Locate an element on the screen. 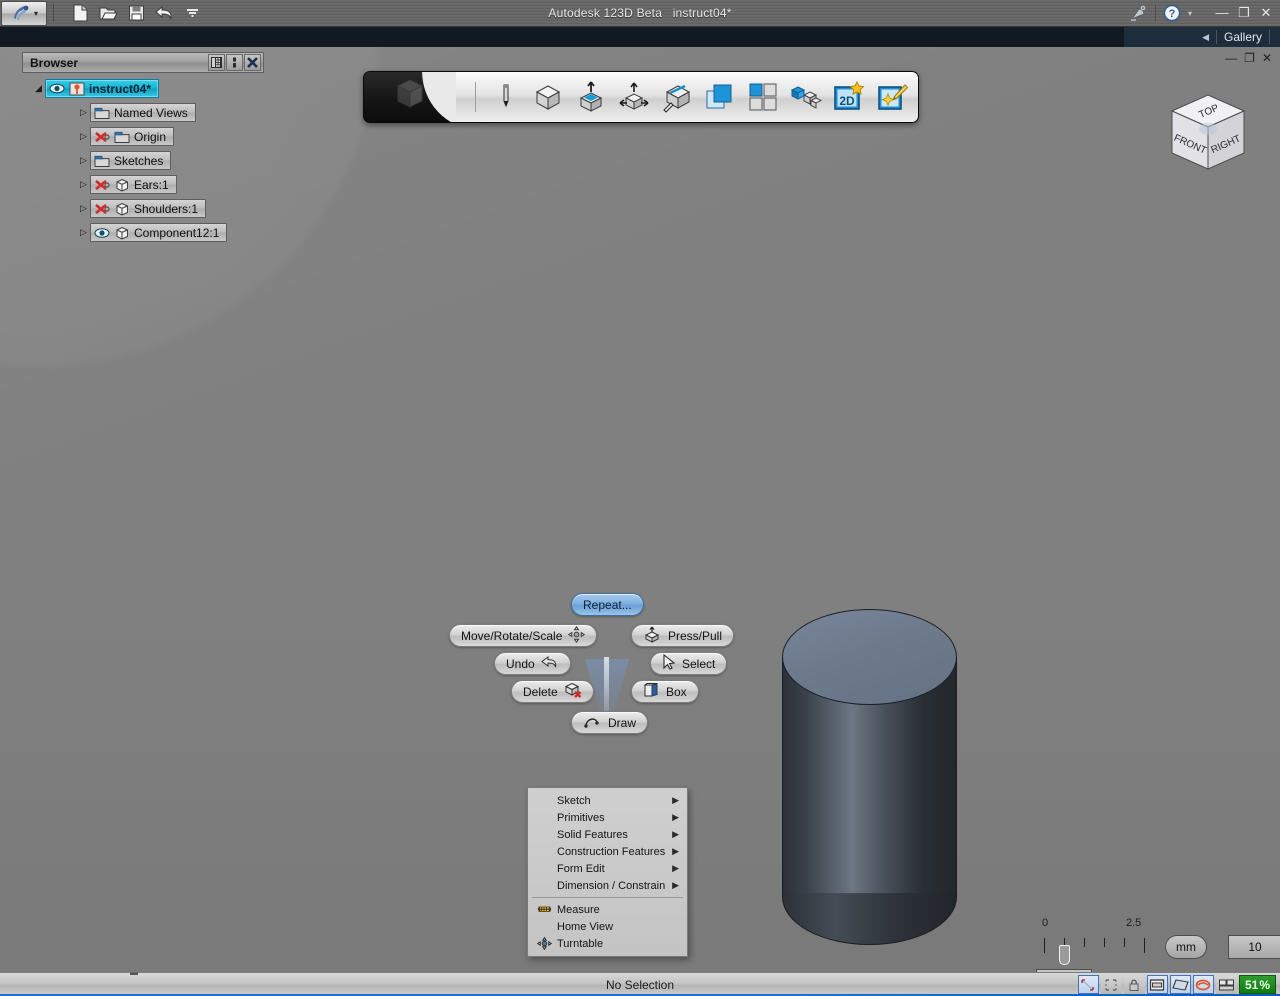  marking-menu-press-pull: Press/Pull is located at coordinates (683, 635).